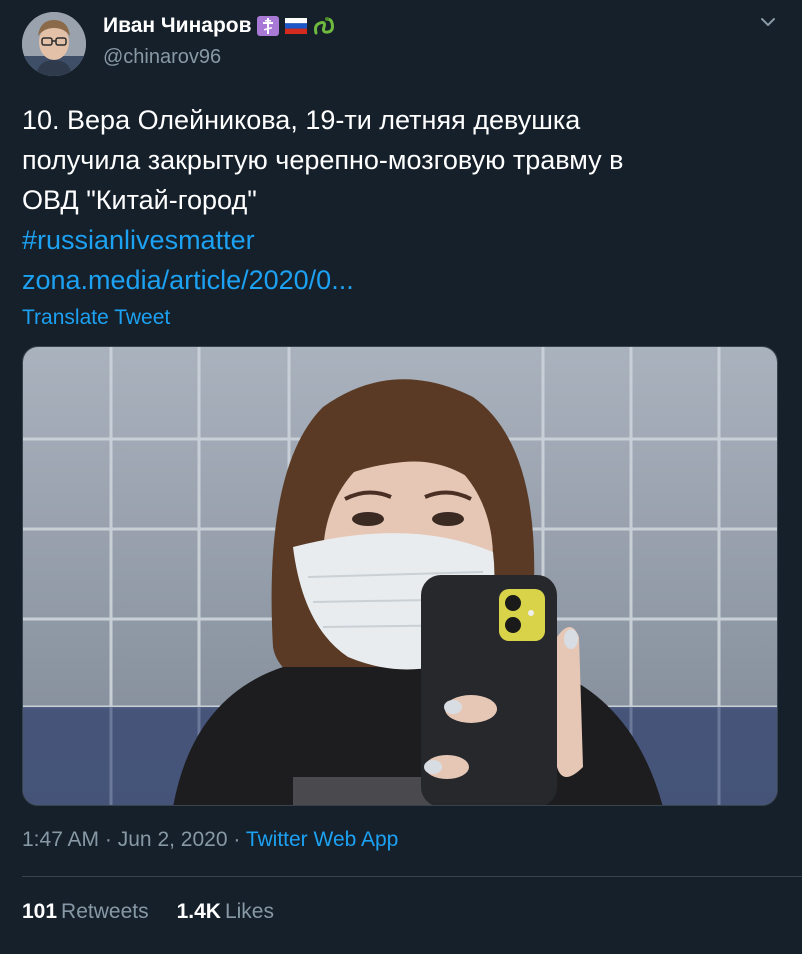 The height and width of the screenshot is (954, 802). I want to click on avatar-image, so click(54, 44).